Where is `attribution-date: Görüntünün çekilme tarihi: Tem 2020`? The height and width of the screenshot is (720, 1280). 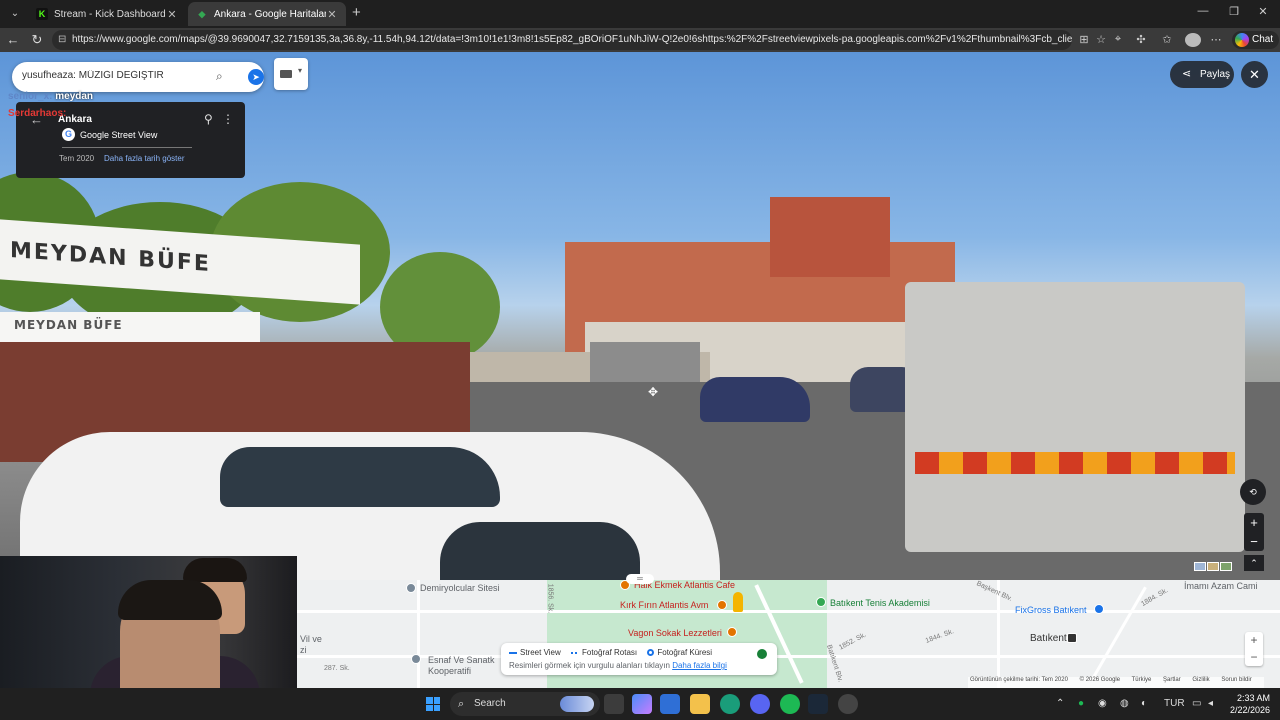
attribution-date: Görüntünün çekilme tarihi: Tem 2020 is located at coordinates (1019, 680).